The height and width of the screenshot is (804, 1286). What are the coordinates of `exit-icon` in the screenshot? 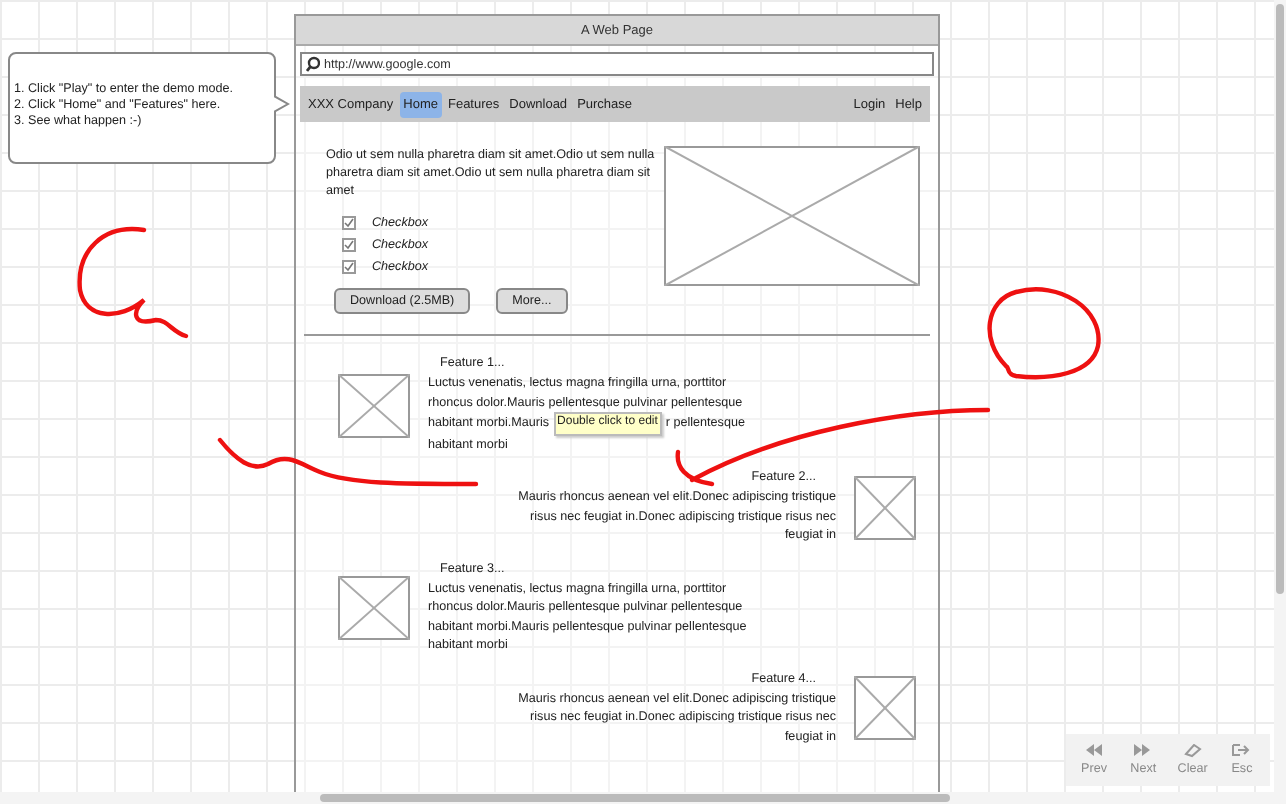 It's located at (1241, 751).